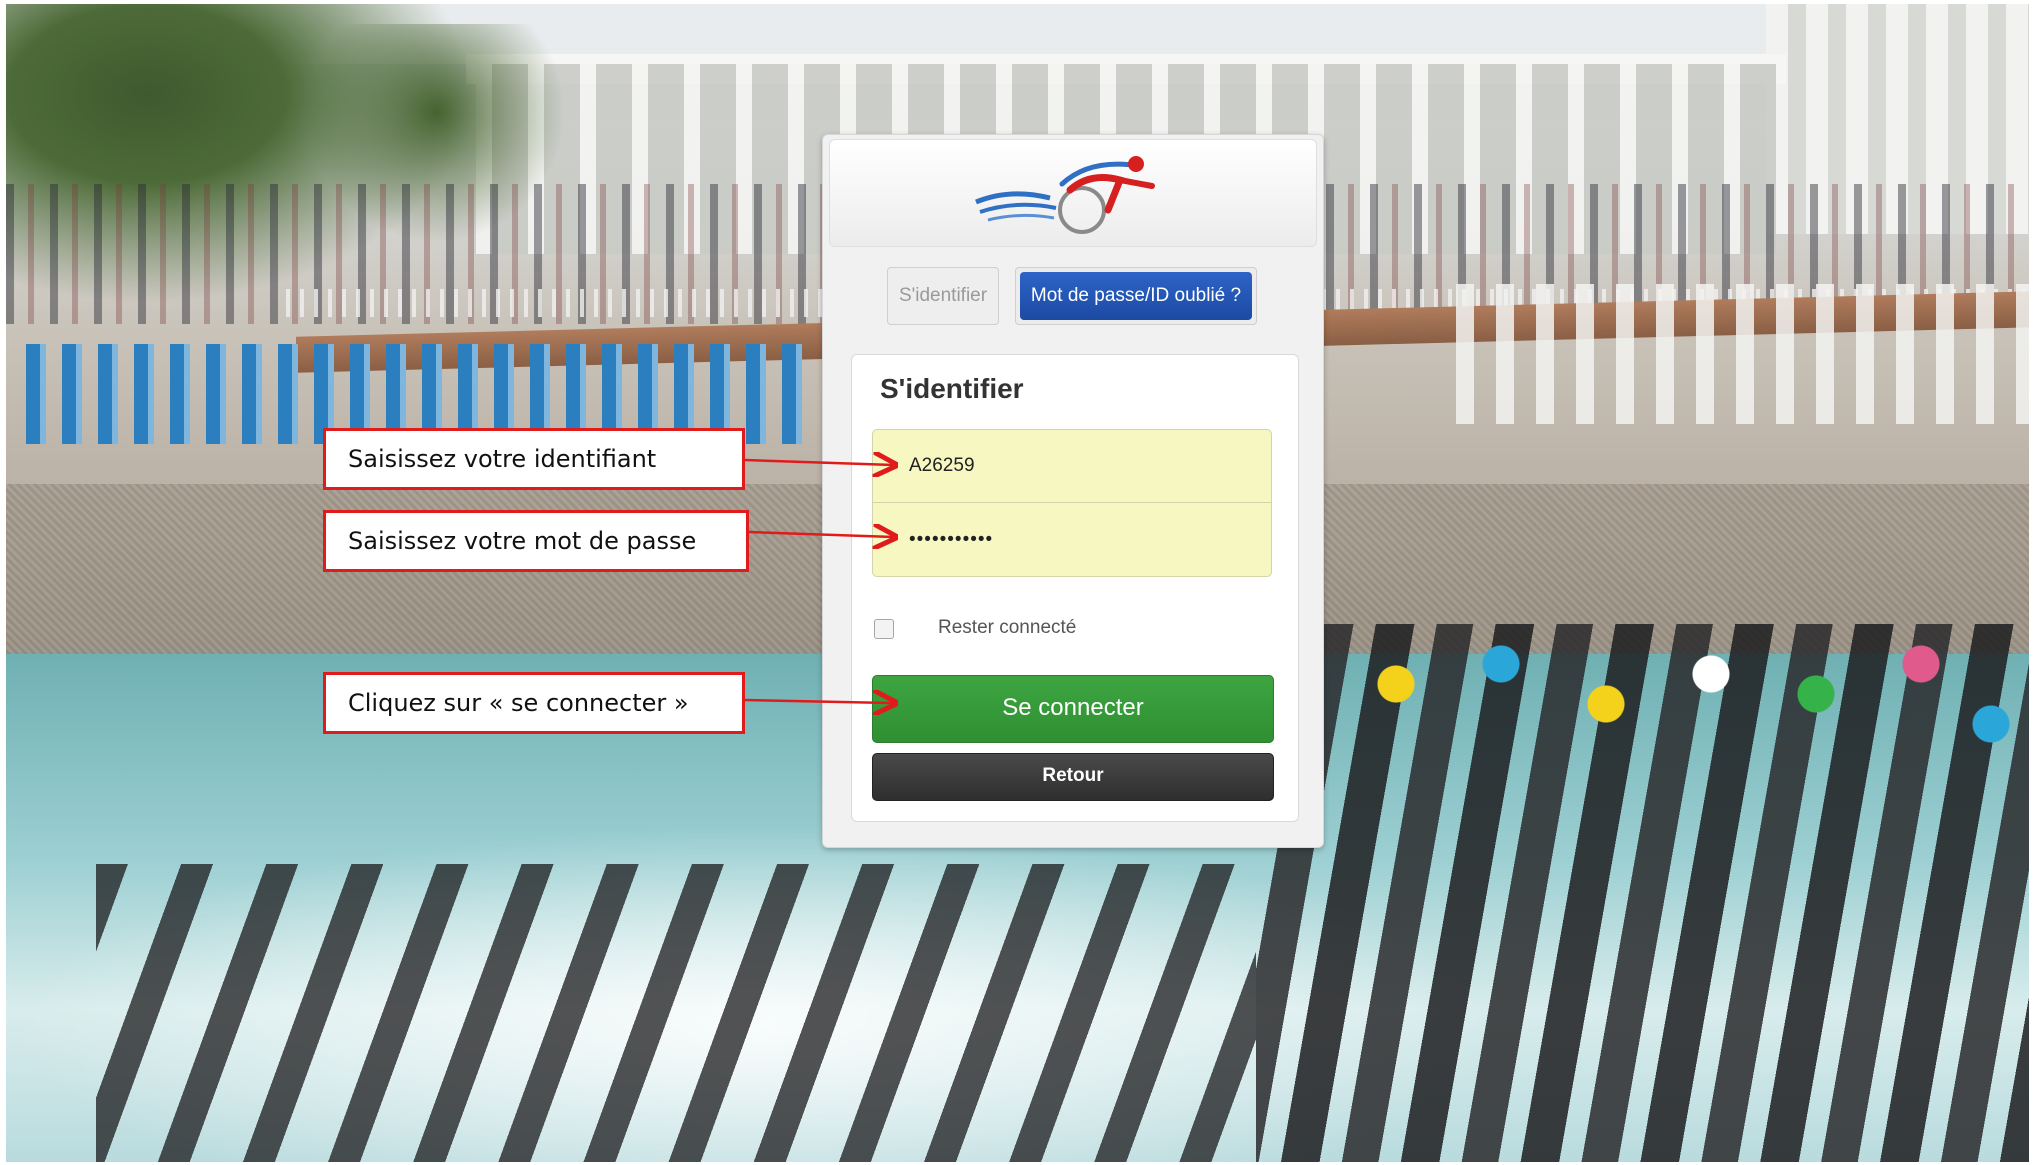 The width and height of the screenshot is (2033, 1165). I want to click on arrow-to-identifier, so click(818, 462).